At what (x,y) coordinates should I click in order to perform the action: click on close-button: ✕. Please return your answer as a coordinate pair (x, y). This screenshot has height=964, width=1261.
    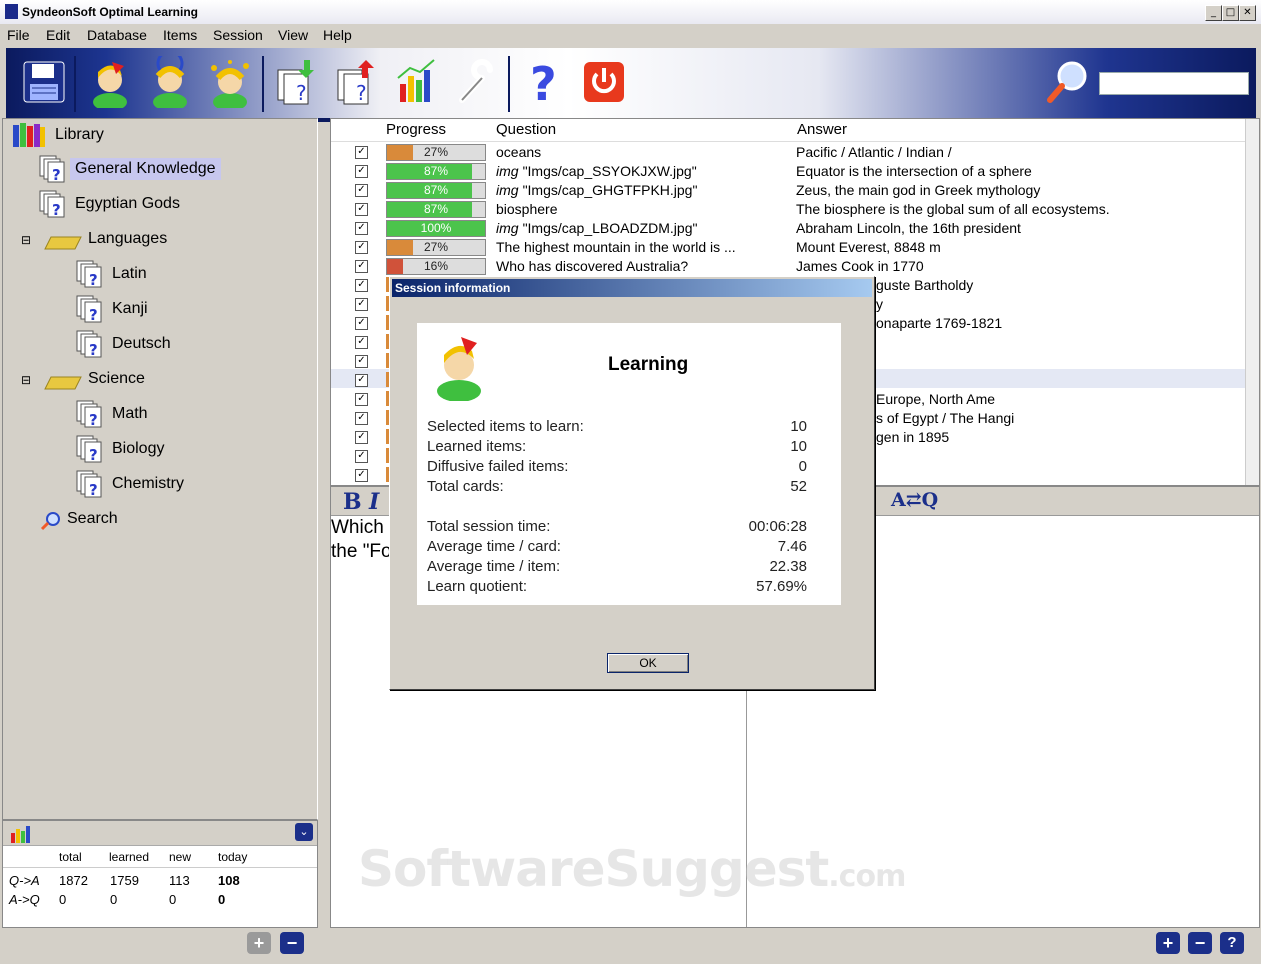
    Looking at the image, I should click on (1247, 13).